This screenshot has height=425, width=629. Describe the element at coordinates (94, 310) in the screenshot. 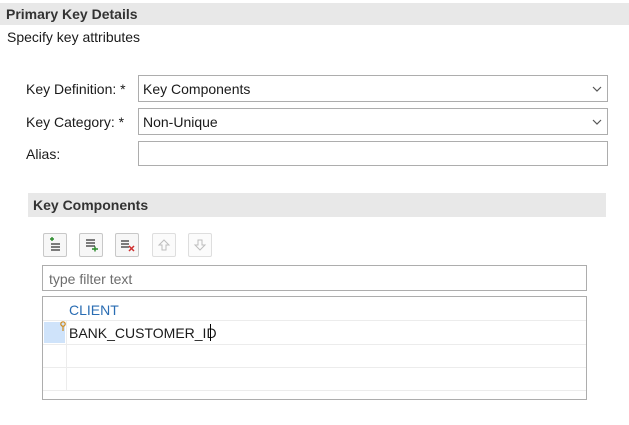

I see `column-header-client: CLIENT` at that location.